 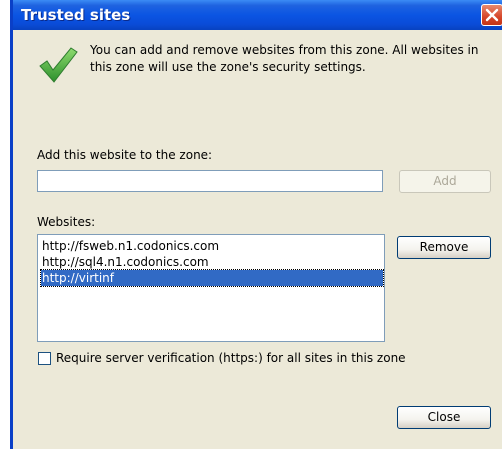 I want to click on titlebar-close-button, so click(x=491, y=15).